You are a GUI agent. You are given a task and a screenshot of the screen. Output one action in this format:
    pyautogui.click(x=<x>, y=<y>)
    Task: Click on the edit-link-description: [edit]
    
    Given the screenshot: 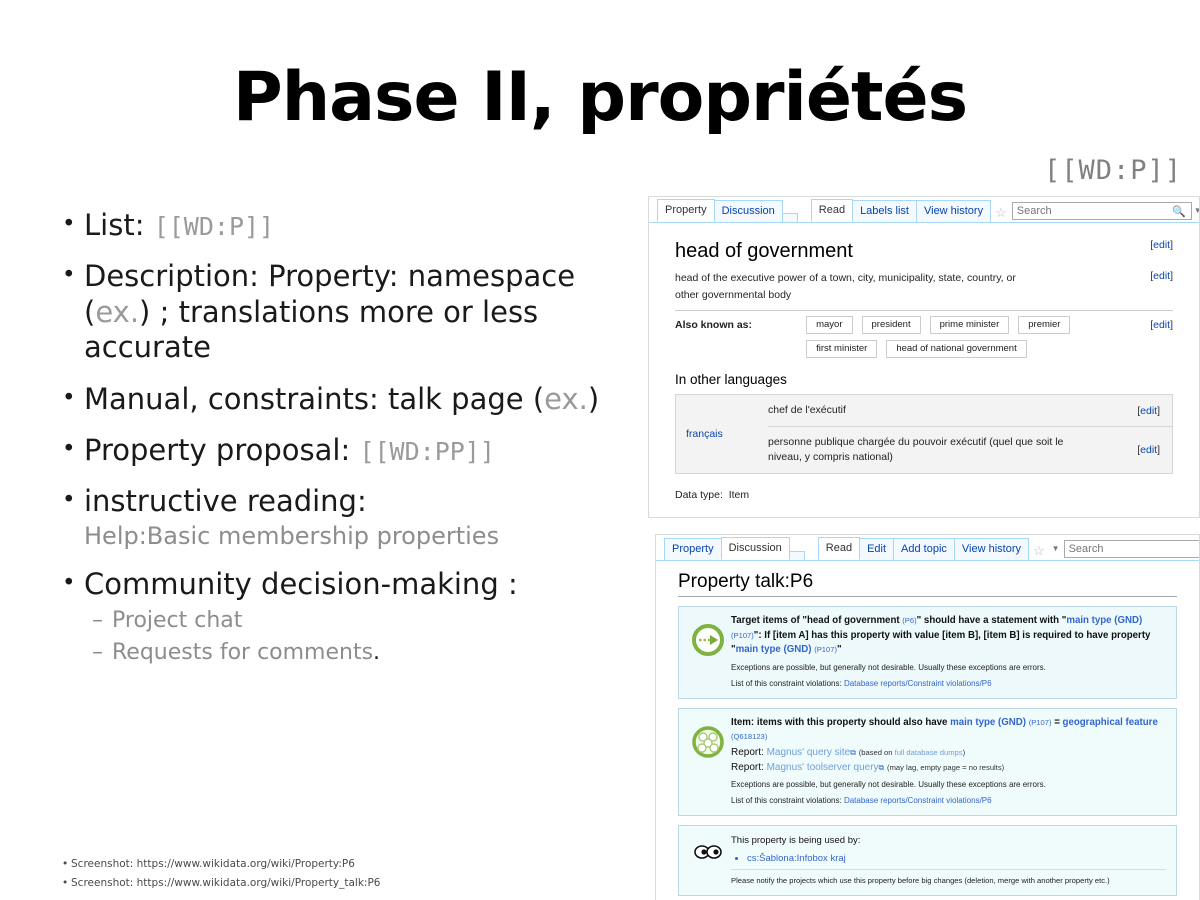 What is the action you would take?
    pyautogui.click(x=1161, y=276)
    